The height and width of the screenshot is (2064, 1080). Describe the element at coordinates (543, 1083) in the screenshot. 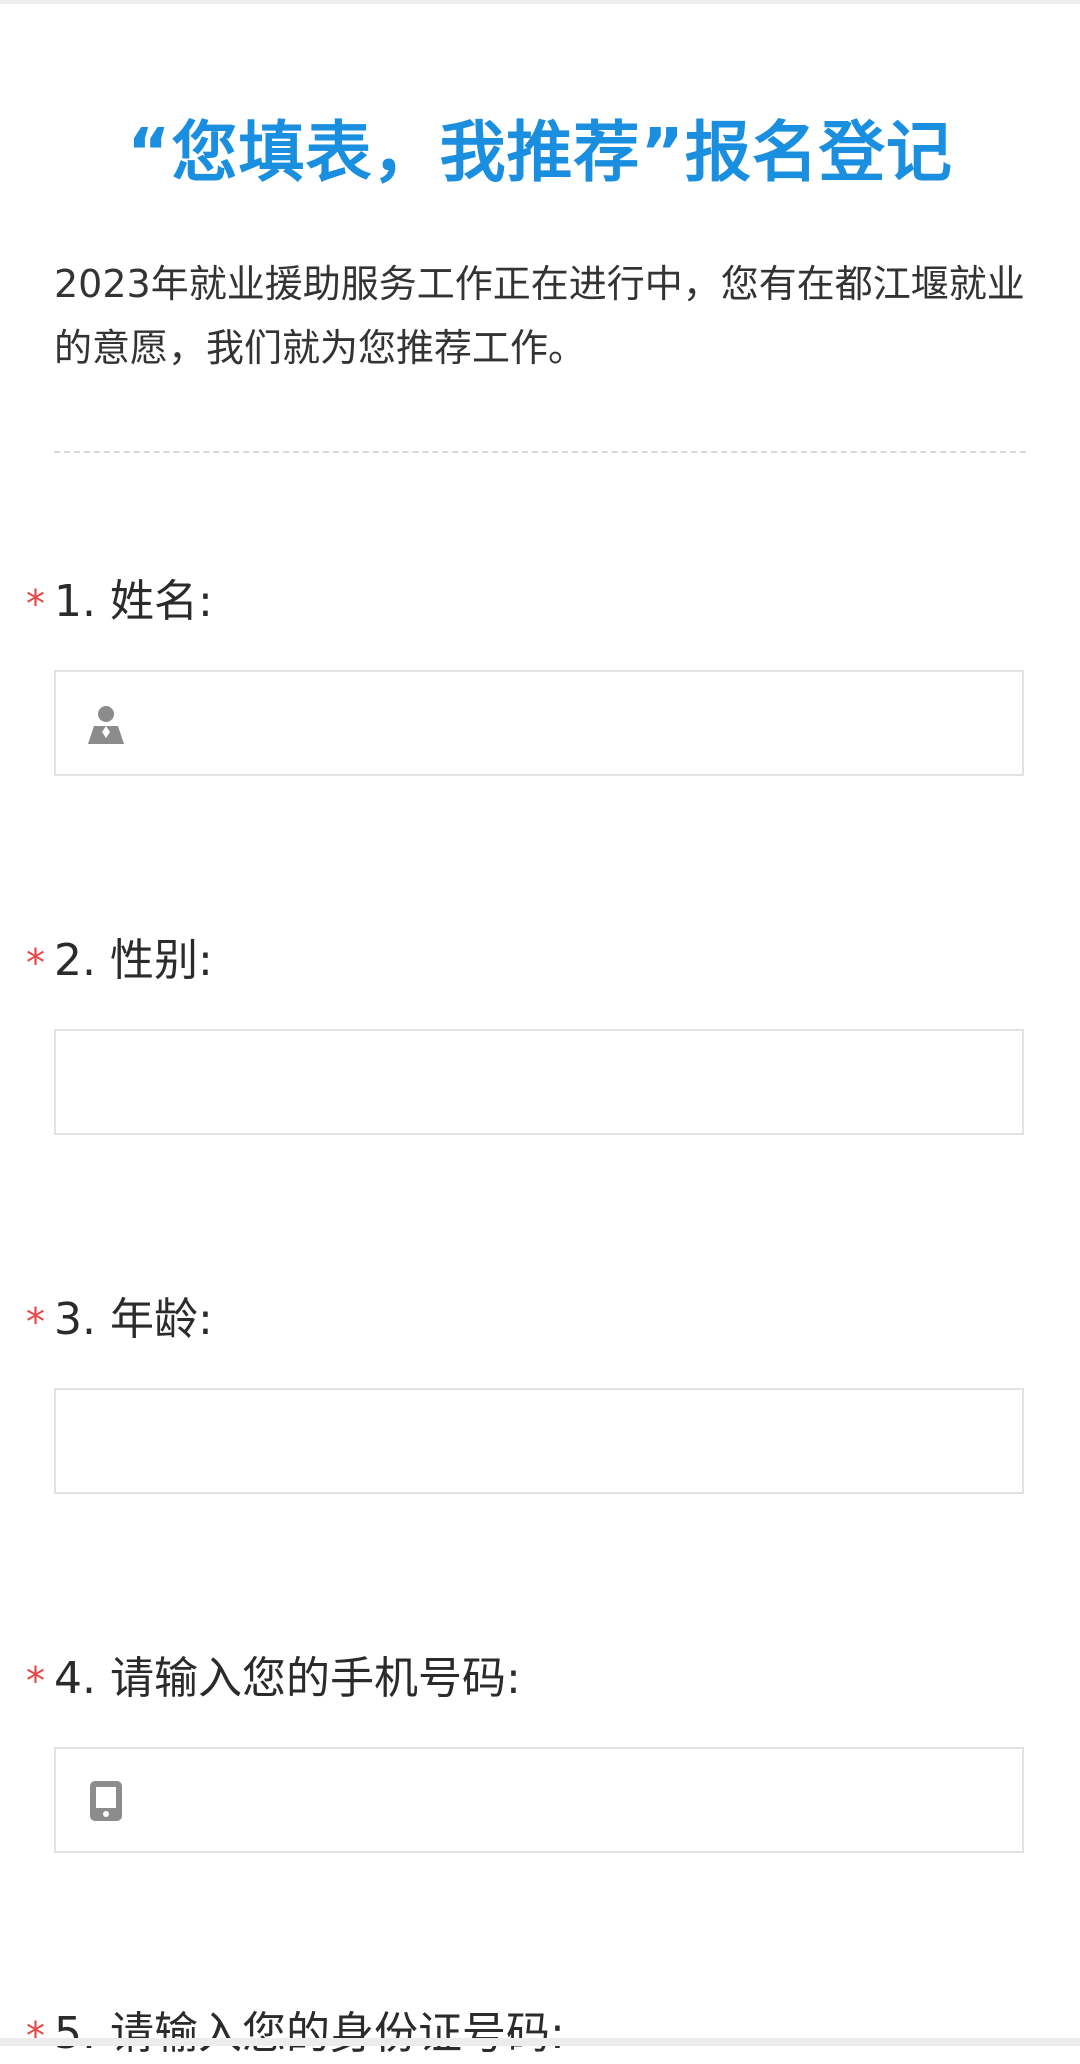

I see `gender-input` at that location.